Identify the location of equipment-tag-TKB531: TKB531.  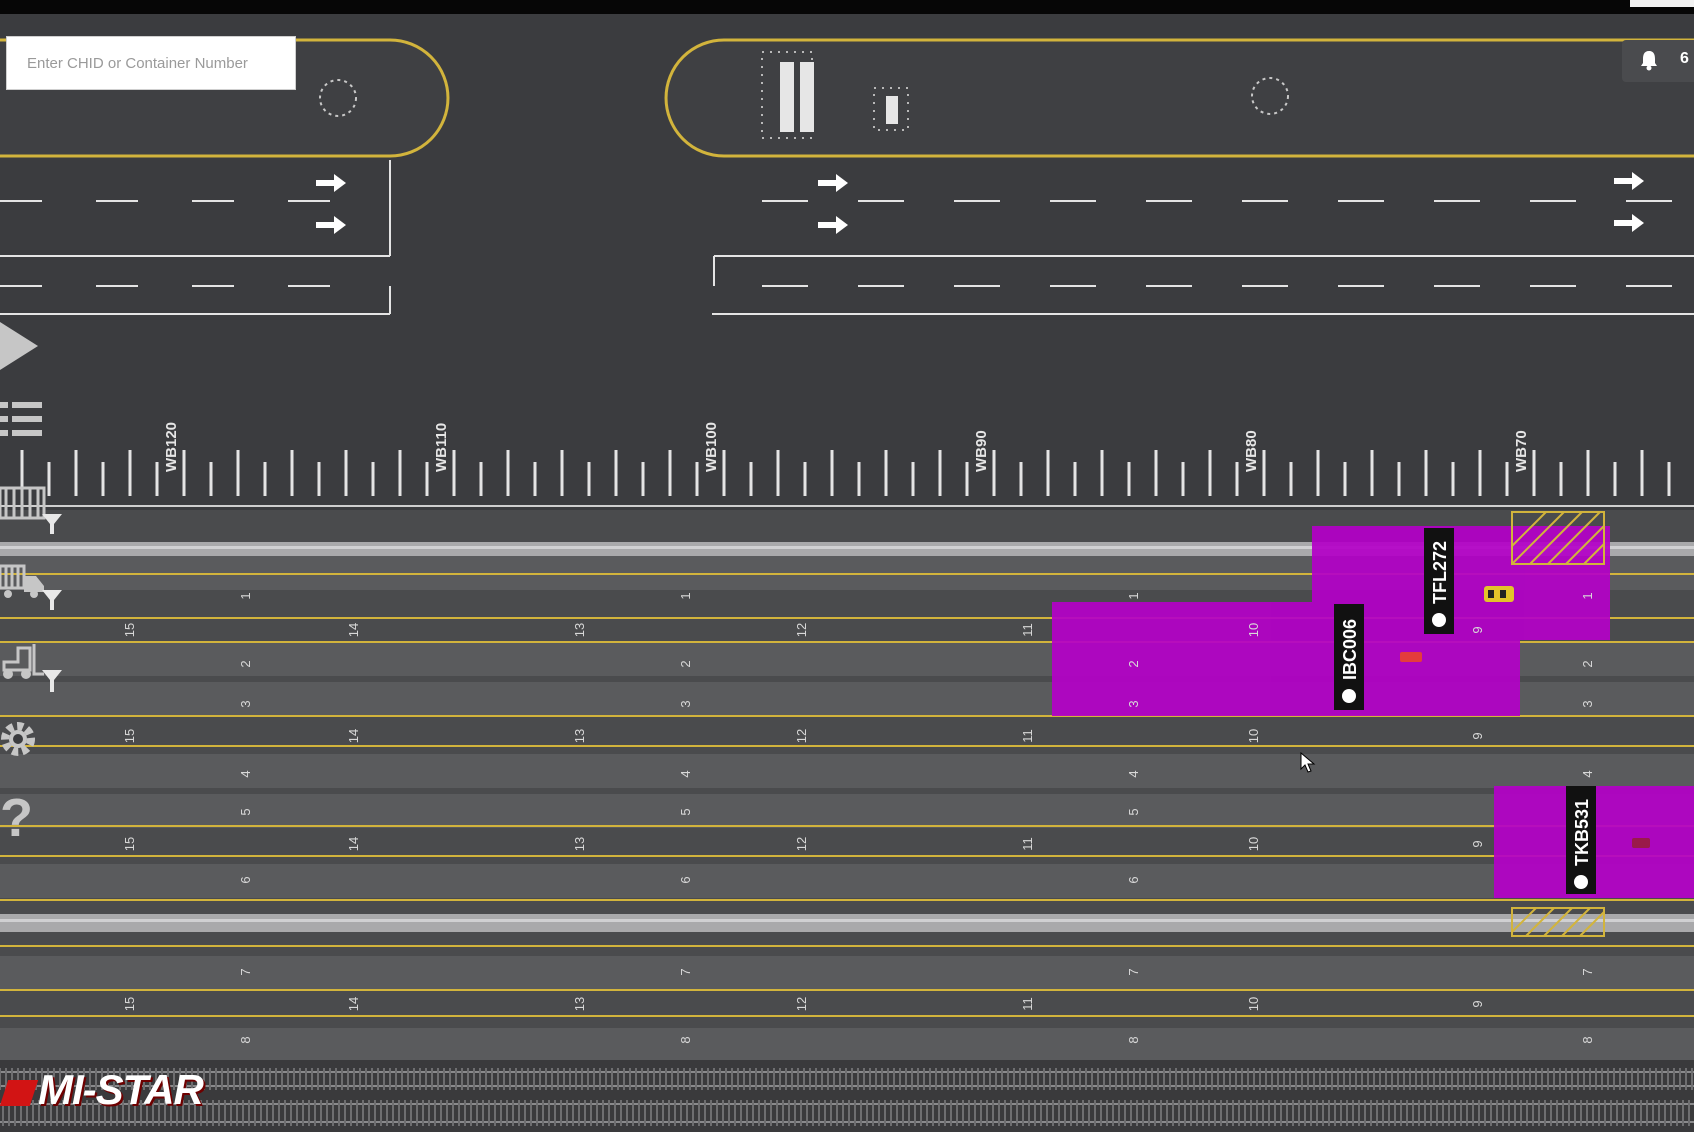
(1581, 840).